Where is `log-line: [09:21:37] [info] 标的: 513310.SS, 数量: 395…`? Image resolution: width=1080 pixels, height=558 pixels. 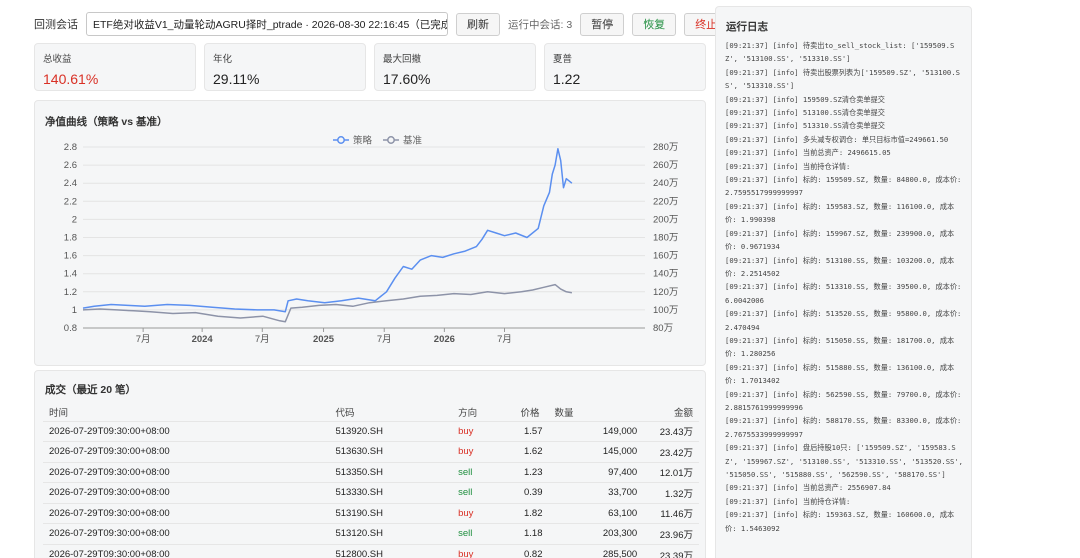 log-line: [09:21:37] [info] 标的: 513310.SS, 数量: 395… is located at coordinates (843, 293).